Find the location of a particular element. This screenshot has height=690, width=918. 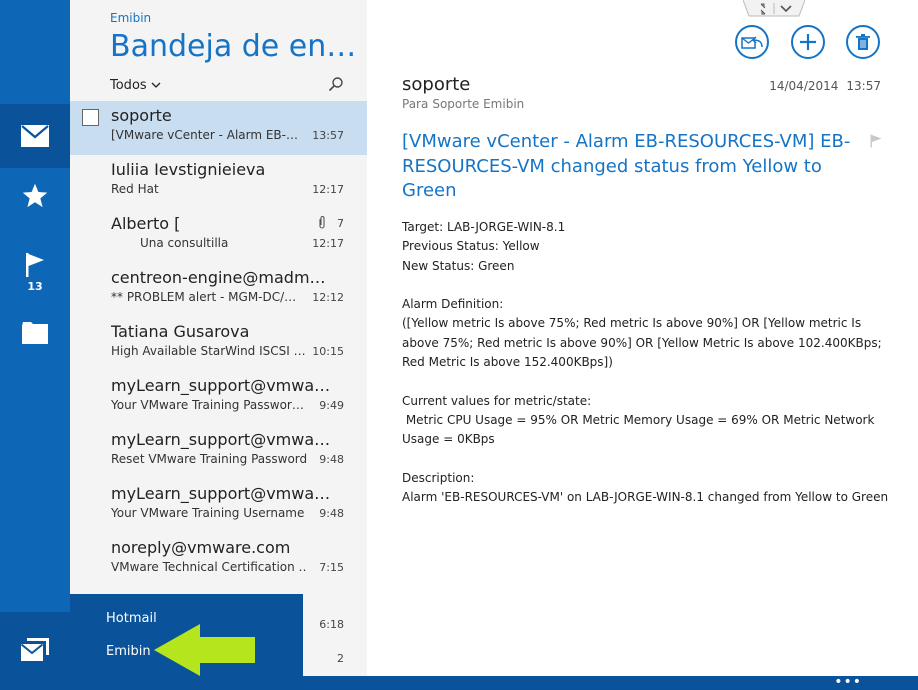

recipient-name: Soporte Emibin is located at coordinates (478, 104).